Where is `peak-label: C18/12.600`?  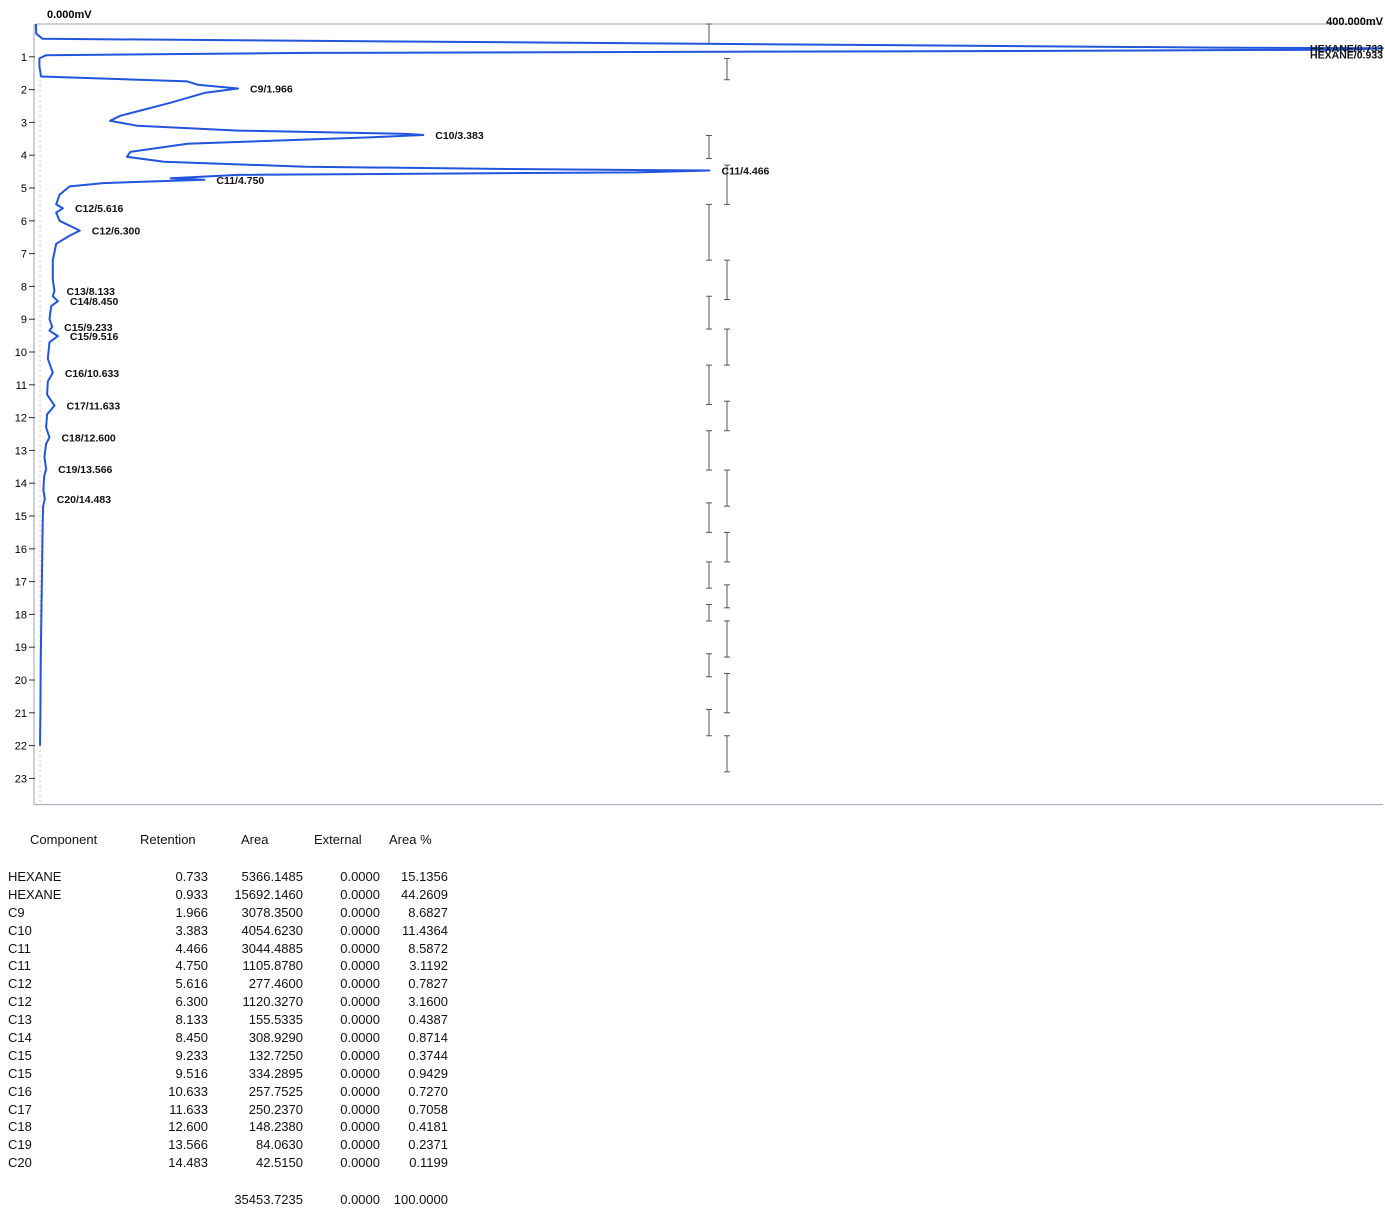
peak-label: C18/12.600 is located at coordinates (88, 438).